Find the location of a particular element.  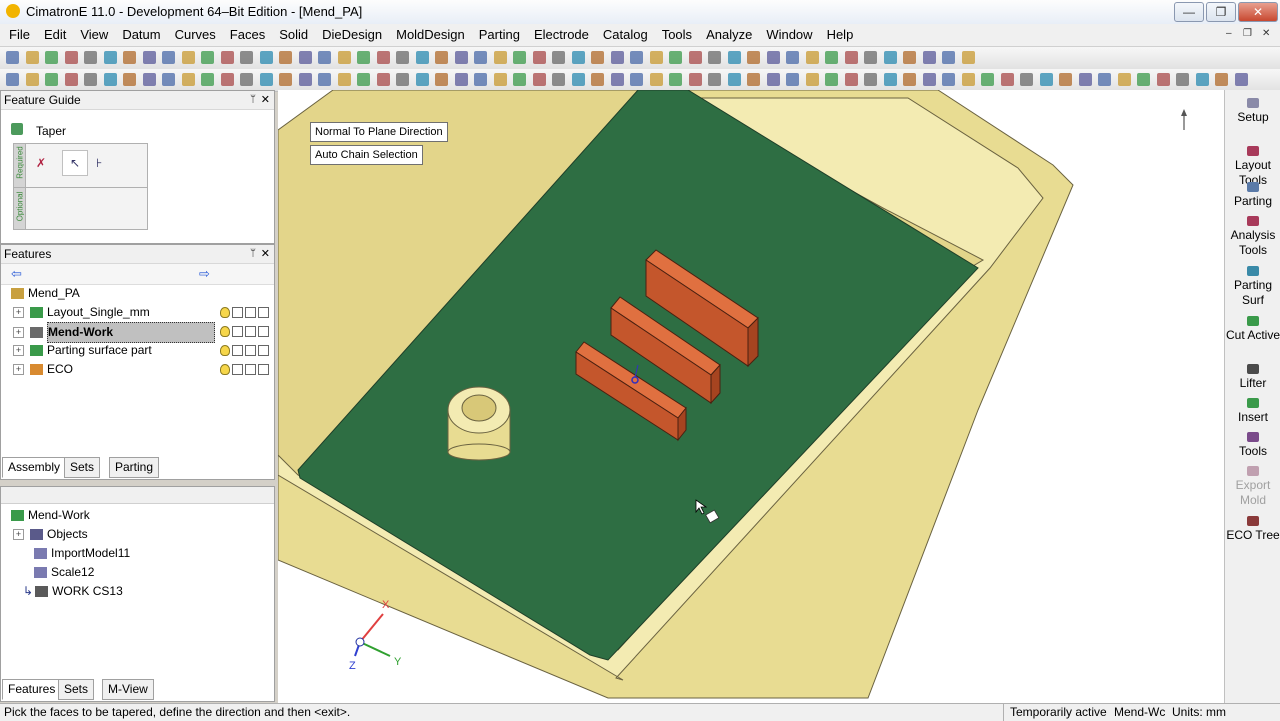

right-panel-insert-button: Insert is located at coordinates (1252, 411).